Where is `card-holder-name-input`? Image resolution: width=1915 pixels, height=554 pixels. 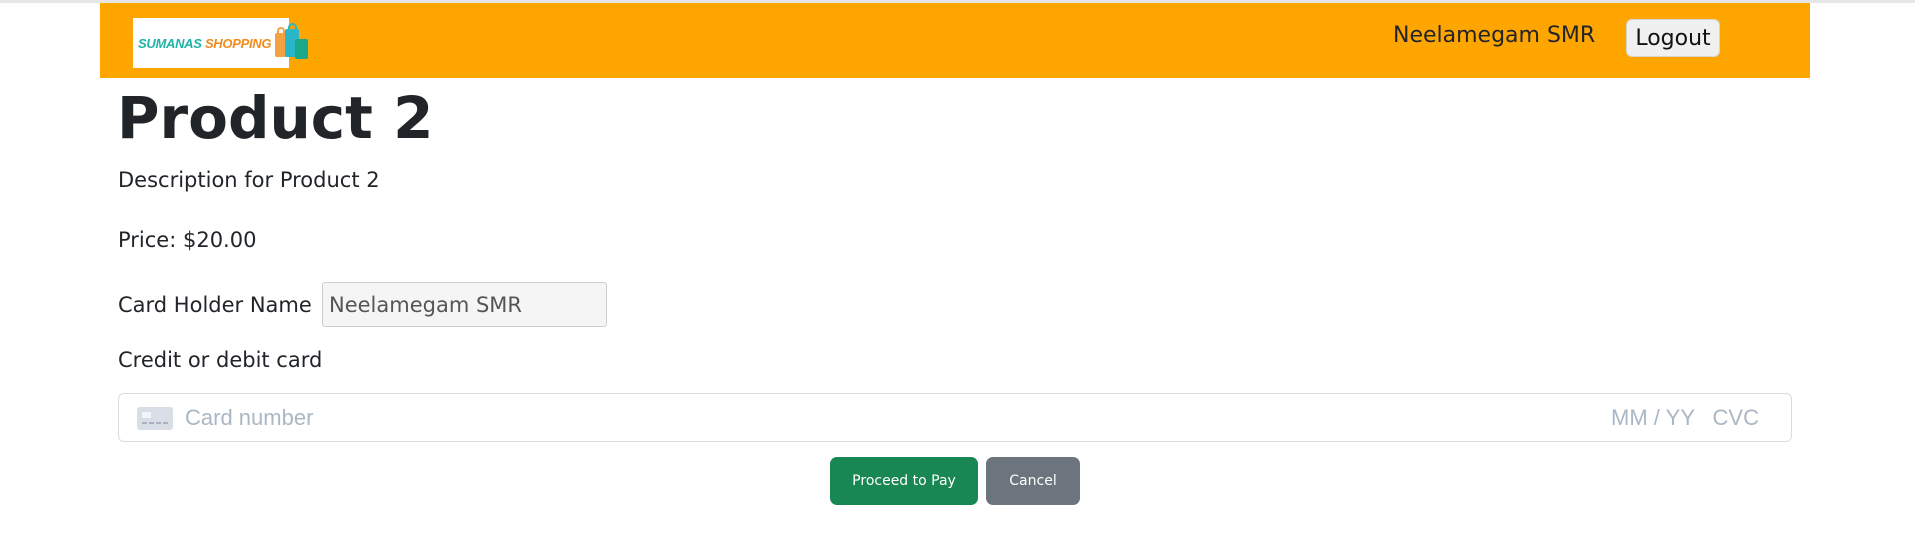
card-holder-name-input is located at coordinates (464, 304).